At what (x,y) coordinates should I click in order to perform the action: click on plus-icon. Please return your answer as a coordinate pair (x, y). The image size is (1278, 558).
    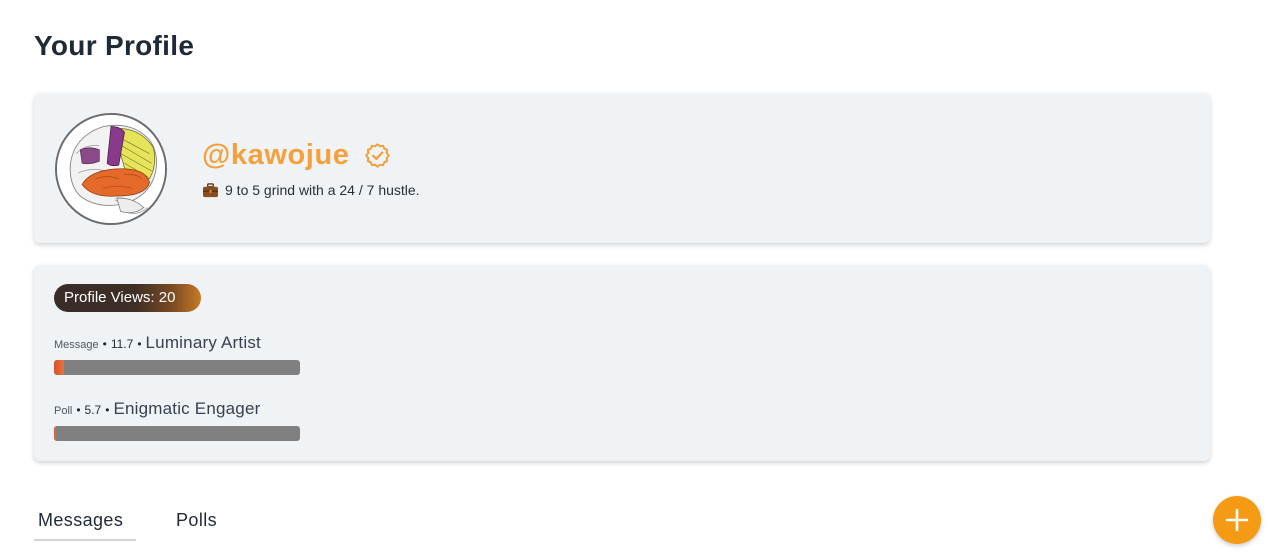
    Looking at the image, I should click on (1237, 520).